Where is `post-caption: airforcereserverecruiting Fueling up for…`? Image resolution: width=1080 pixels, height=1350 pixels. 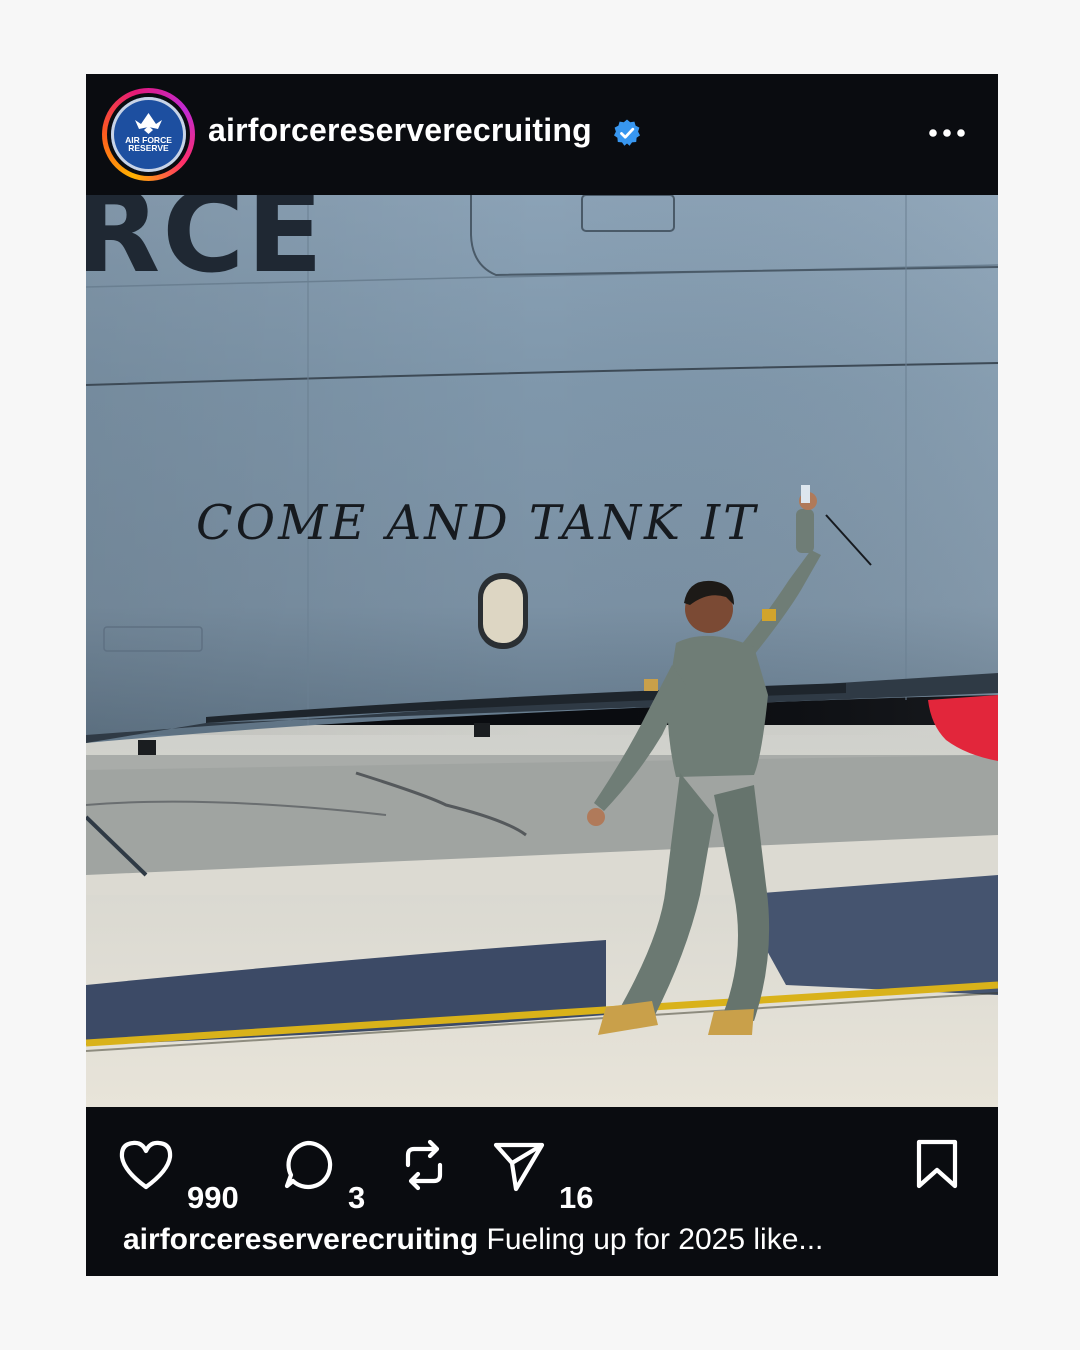
post-caption: airforcereserverecruiting Fueling up for… is located at coordinates (473, 1240).